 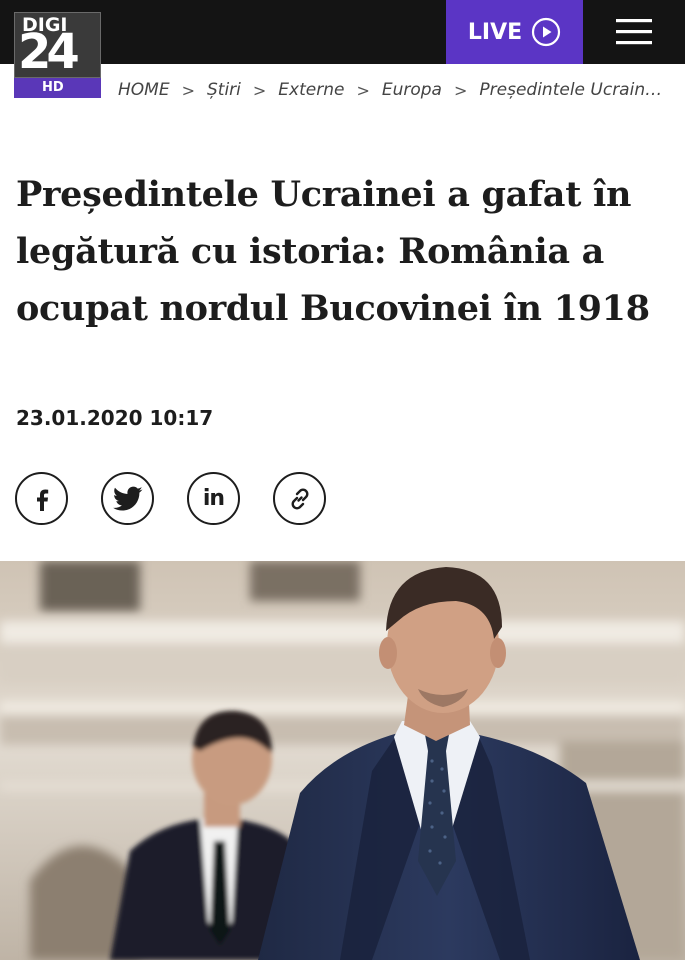 I want to click on site-logo: DIGI 24 HD, so click(x=57, y=55).